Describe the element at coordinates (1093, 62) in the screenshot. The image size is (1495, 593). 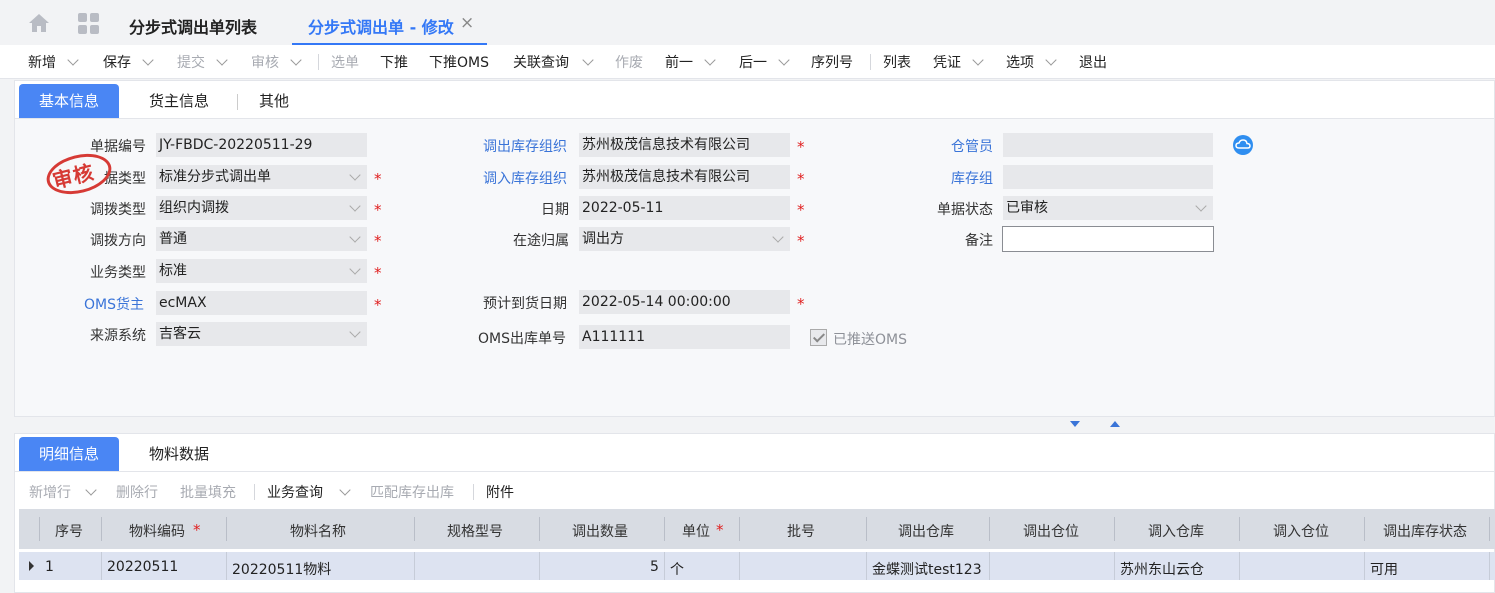
I see `exit-button: 退出` at that location.